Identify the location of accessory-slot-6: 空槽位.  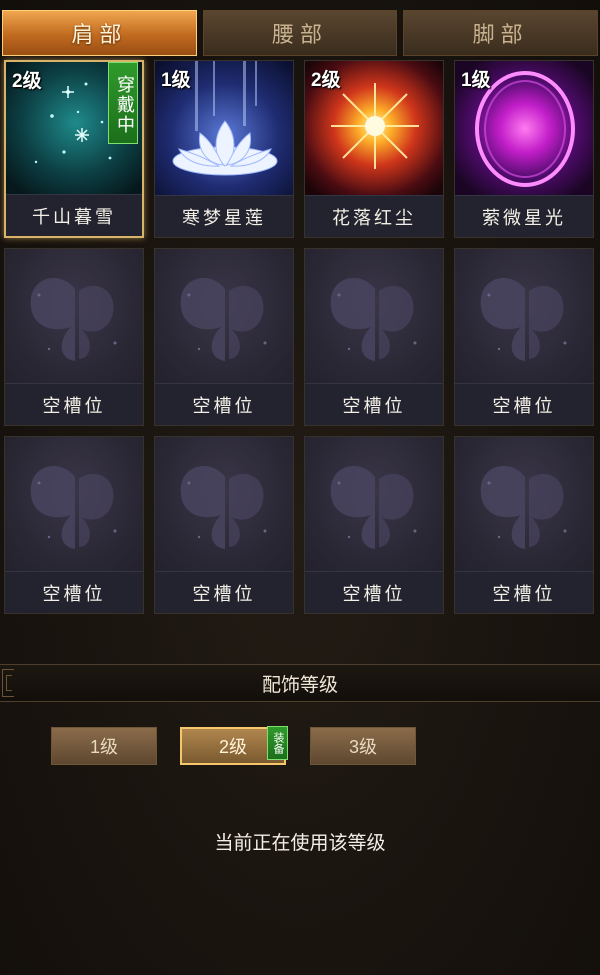
(224, 337).